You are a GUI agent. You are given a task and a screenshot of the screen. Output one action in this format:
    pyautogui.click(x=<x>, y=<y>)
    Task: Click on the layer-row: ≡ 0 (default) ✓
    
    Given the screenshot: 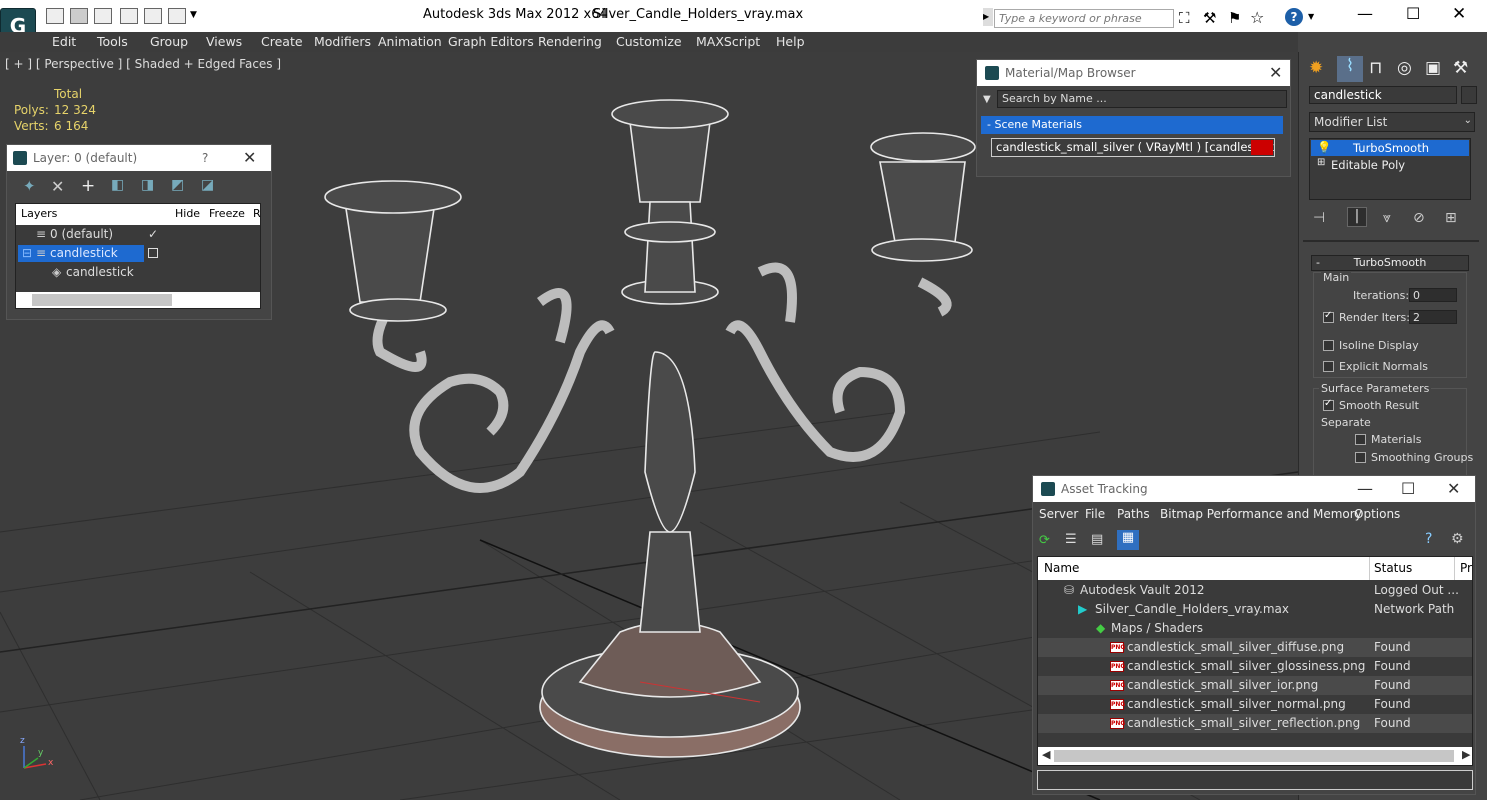 What is the action you would take?
    pyautogui.click(x=138, y=234)
    